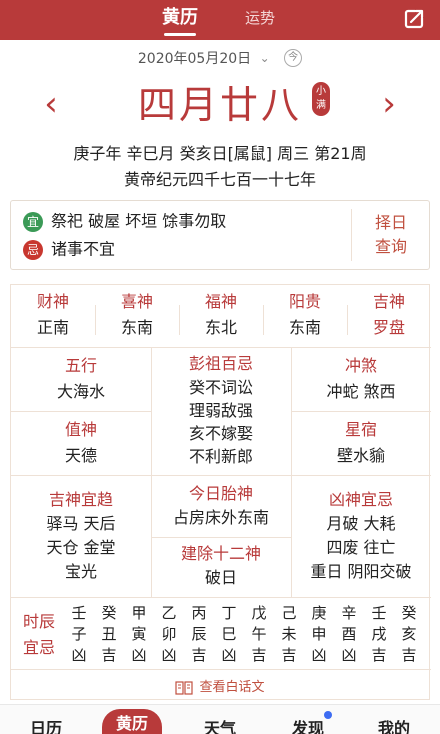 This screenshot has width=440, height=734. What do you see at coordinates (81, 547) in the screenshot?
I see `jishen-line: 天仓 金堂` at bounding box center [81, 547].